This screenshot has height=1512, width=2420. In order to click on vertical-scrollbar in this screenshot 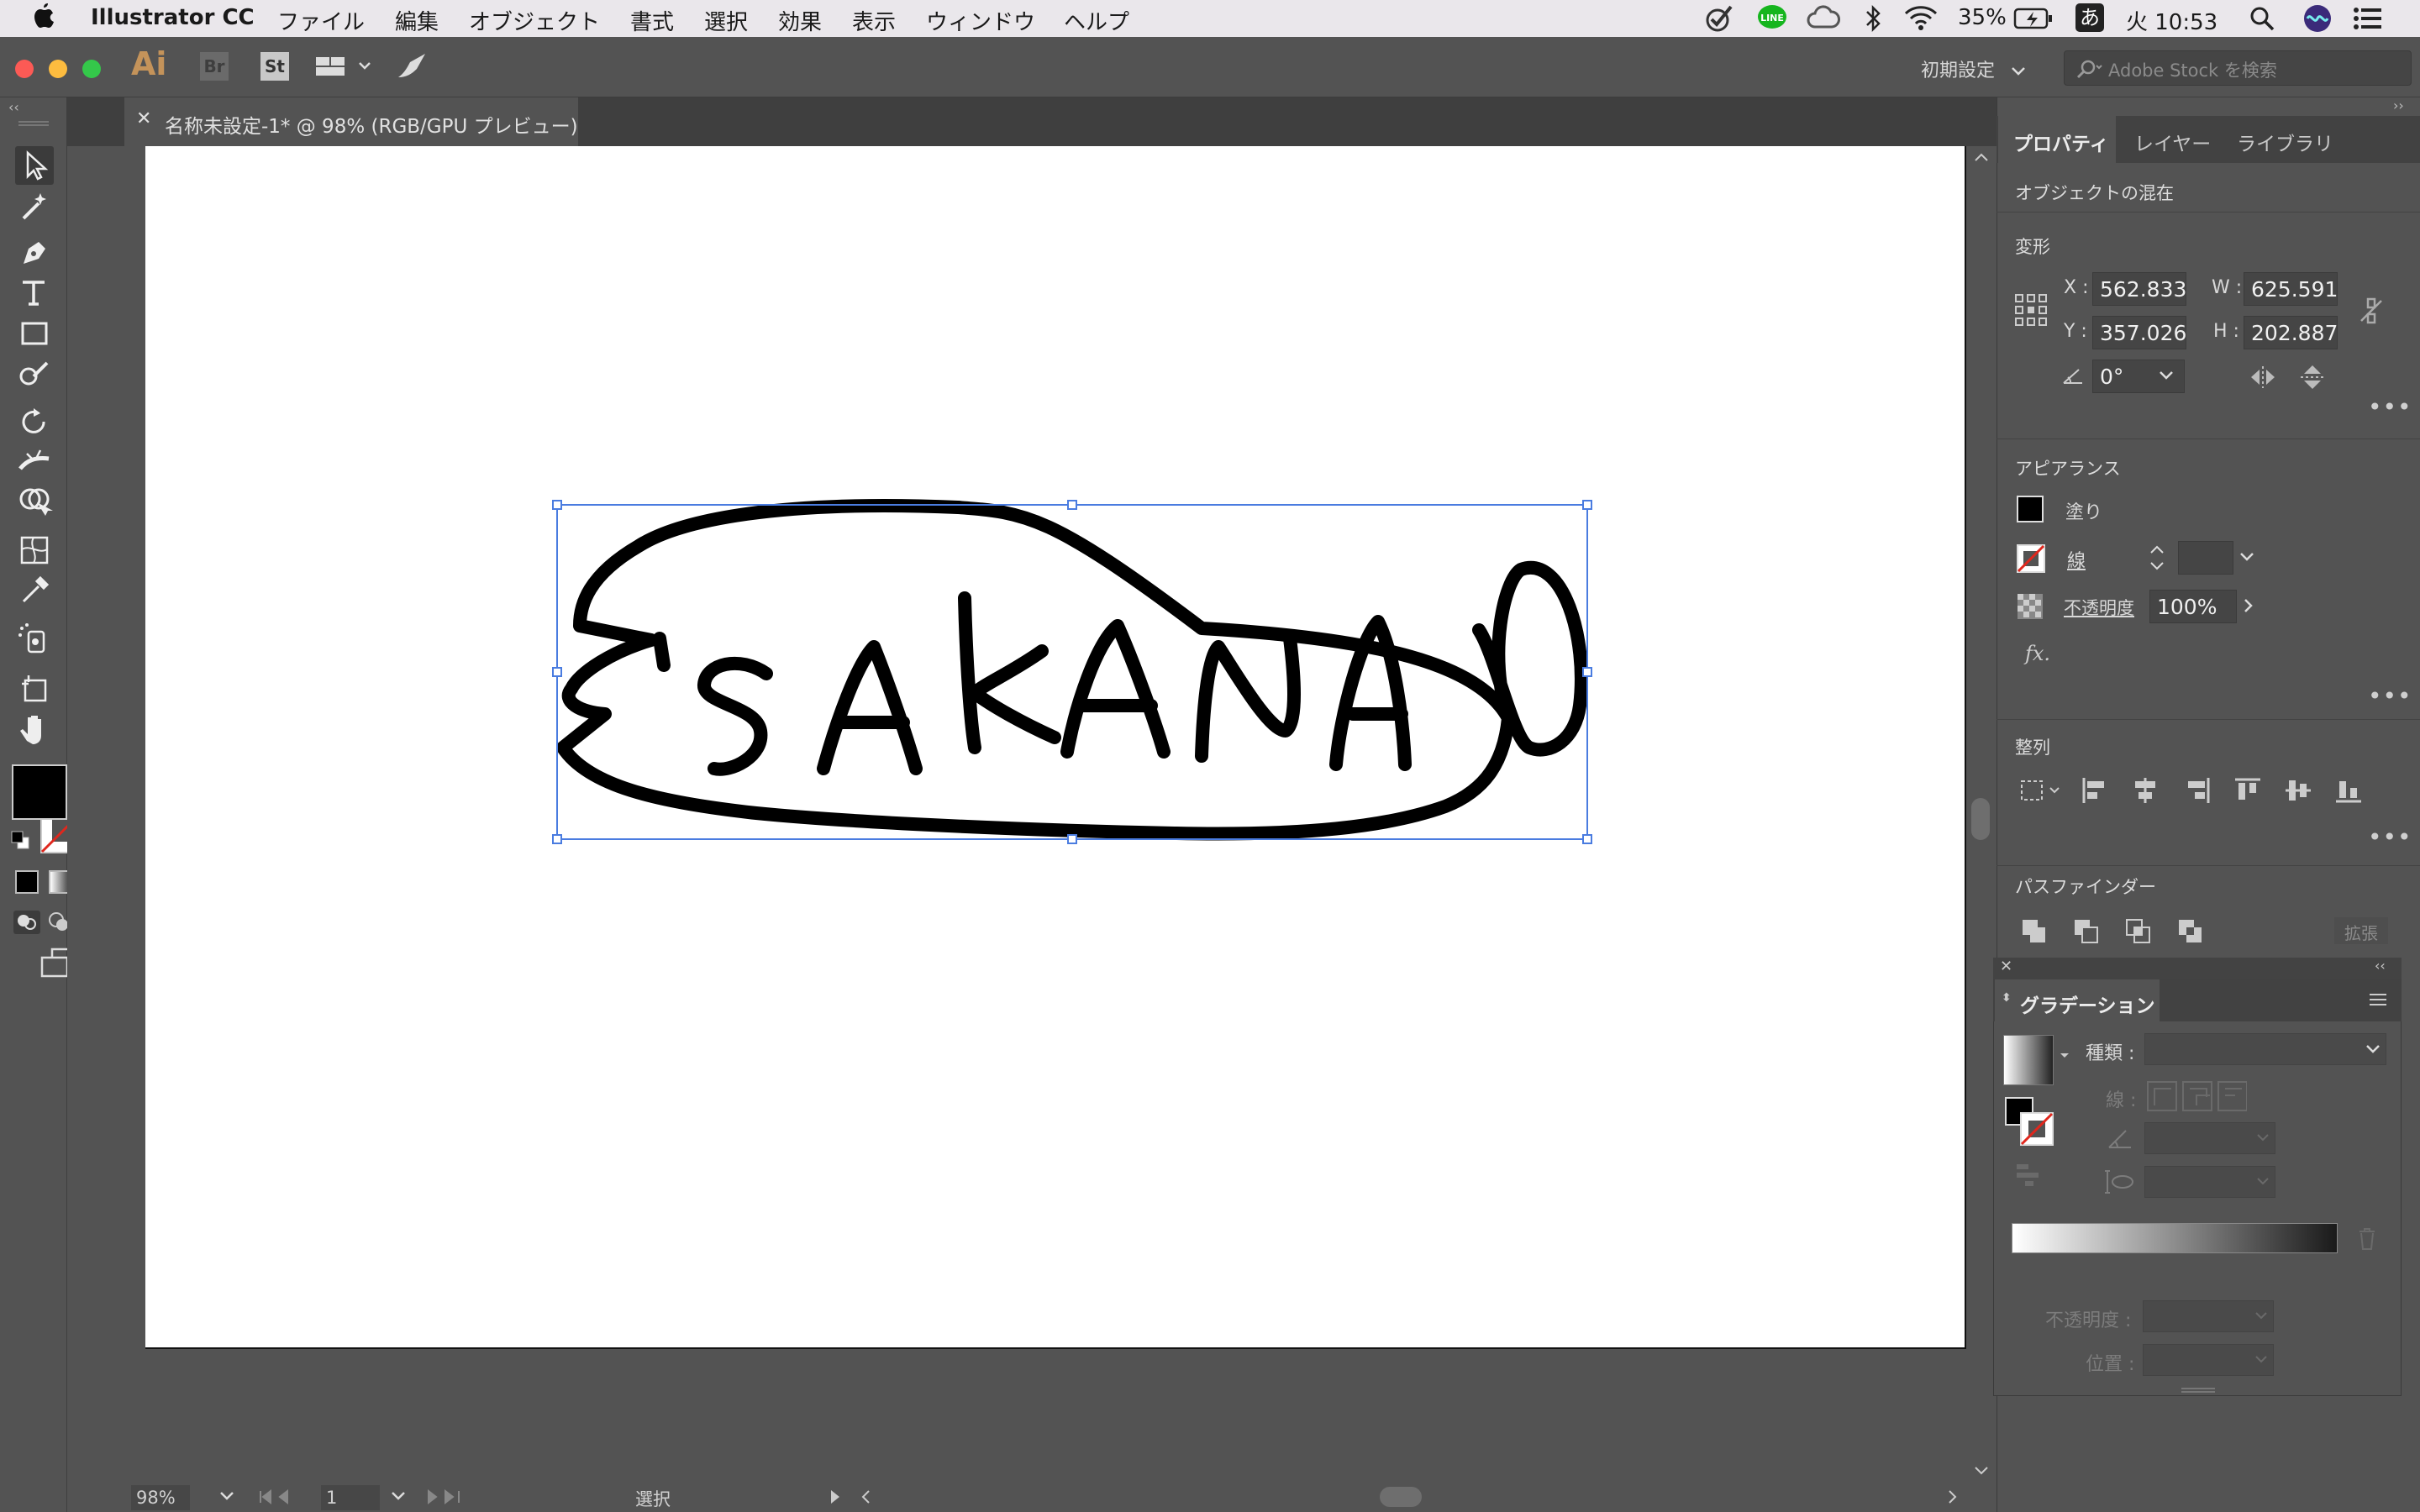, I will do `click(1981, 814)`.